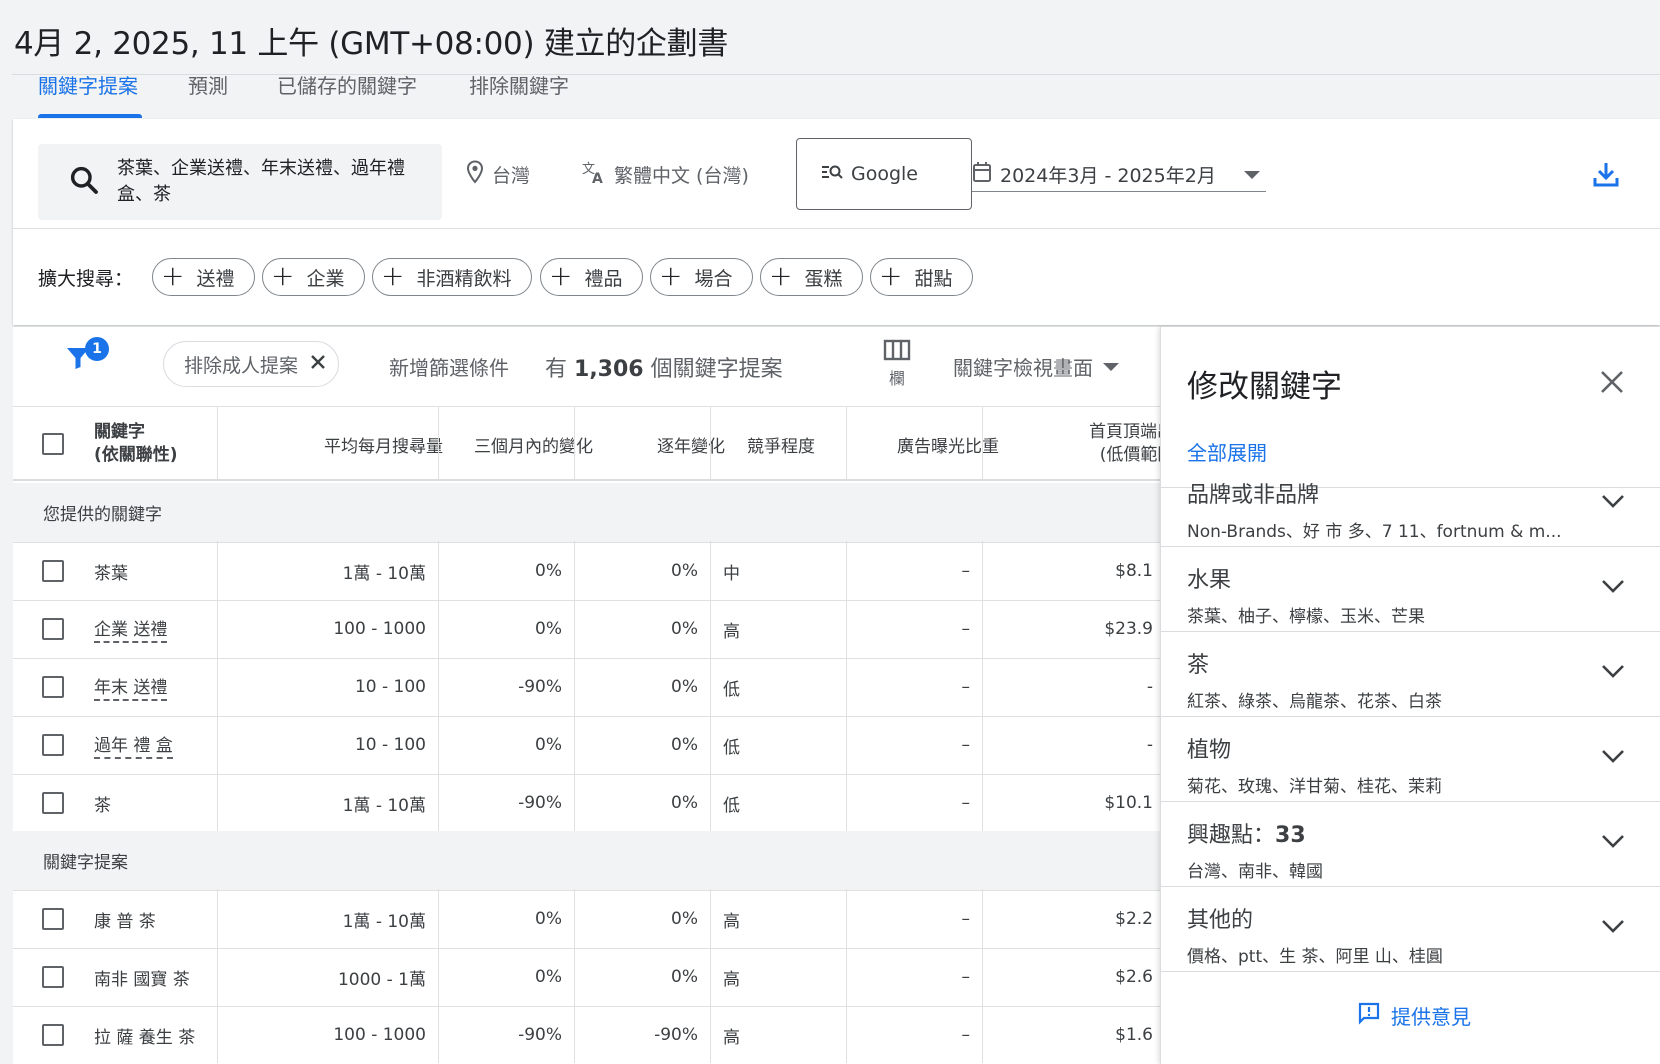 Image resolution: width=1660 pixels, height=1064 pixels. What do you see at coordinates (1410, 675) in the screenshot?
I see `refine-group: 茶紅茶、綠茶、烏龍茶、花茶、白茶` at bounding box center [1410, 675].